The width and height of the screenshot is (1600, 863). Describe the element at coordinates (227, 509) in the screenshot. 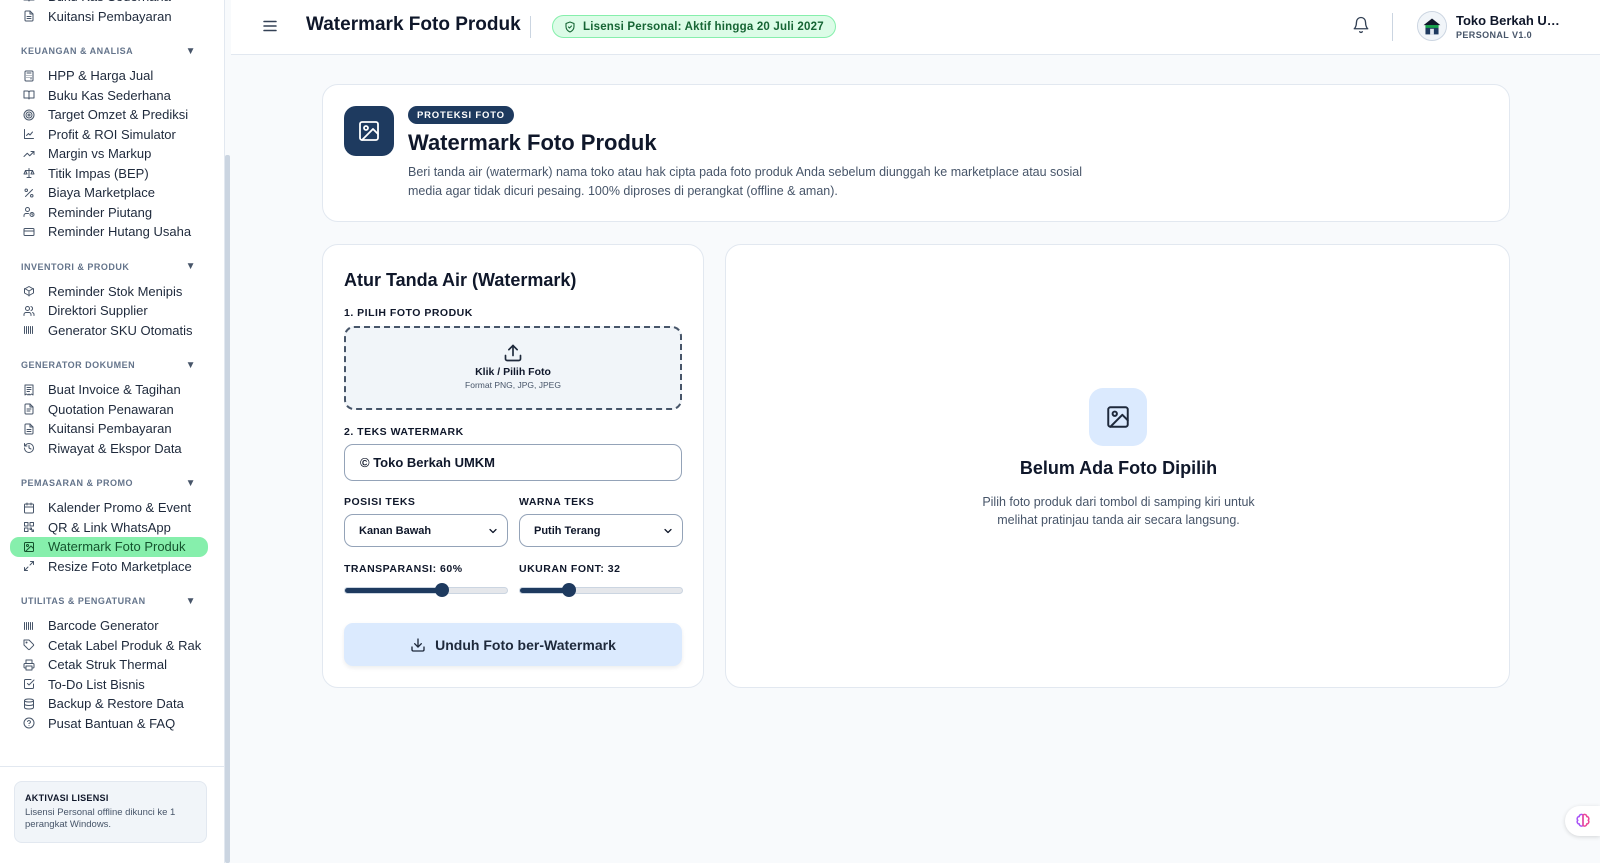

I see `sidebar-scrollbar` at that location.